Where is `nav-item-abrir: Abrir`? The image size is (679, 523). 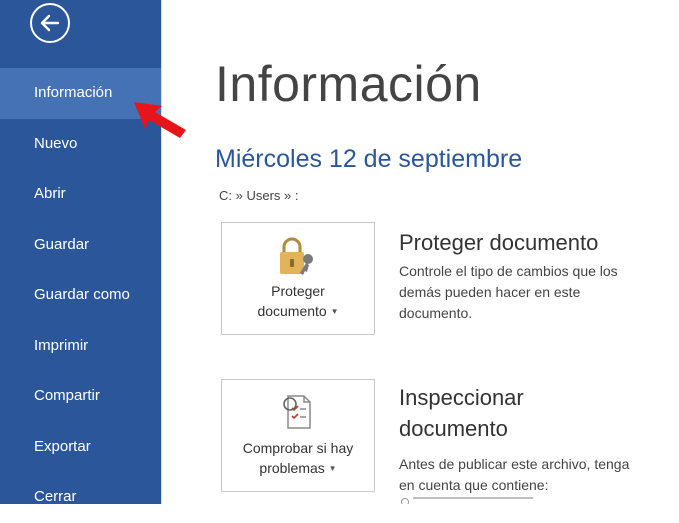 nav-item-abrir: Abrir is located at coordinates (80, 194).